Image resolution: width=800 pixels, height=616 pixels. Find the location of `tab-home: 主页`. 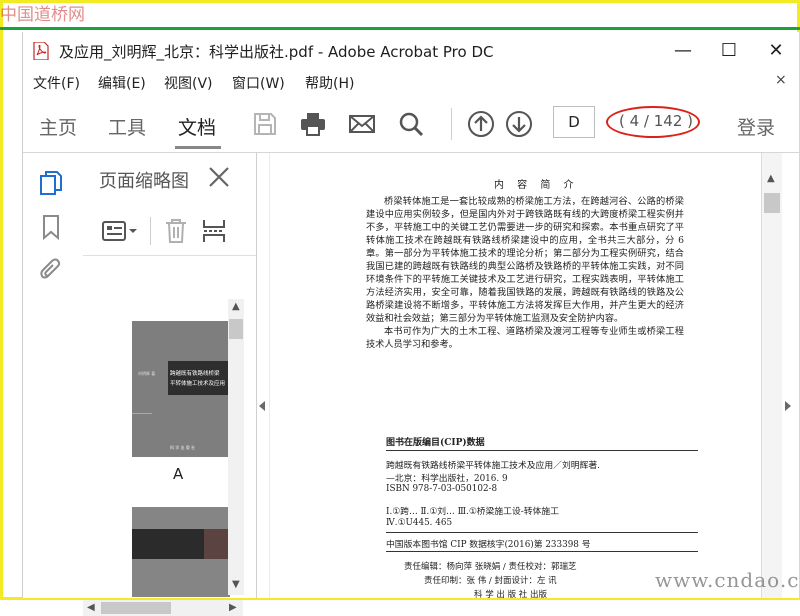

tab-home: 主页 is located at coordinates (58, 126).